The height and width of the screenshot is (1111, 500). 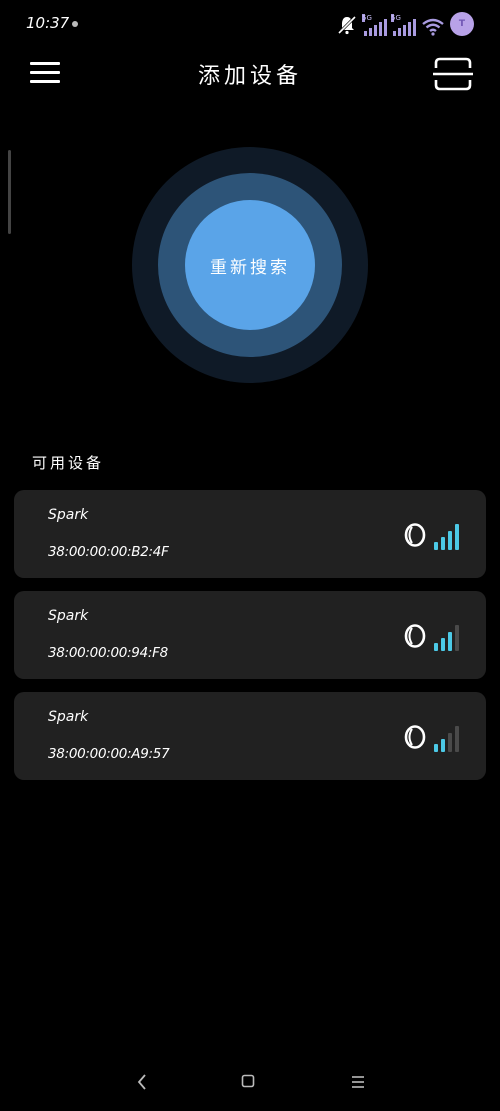 What do you see at coordinates (142, 1082) in the screenshot?
I see `back-chevron-icon` at bounding box center [142, 1082].